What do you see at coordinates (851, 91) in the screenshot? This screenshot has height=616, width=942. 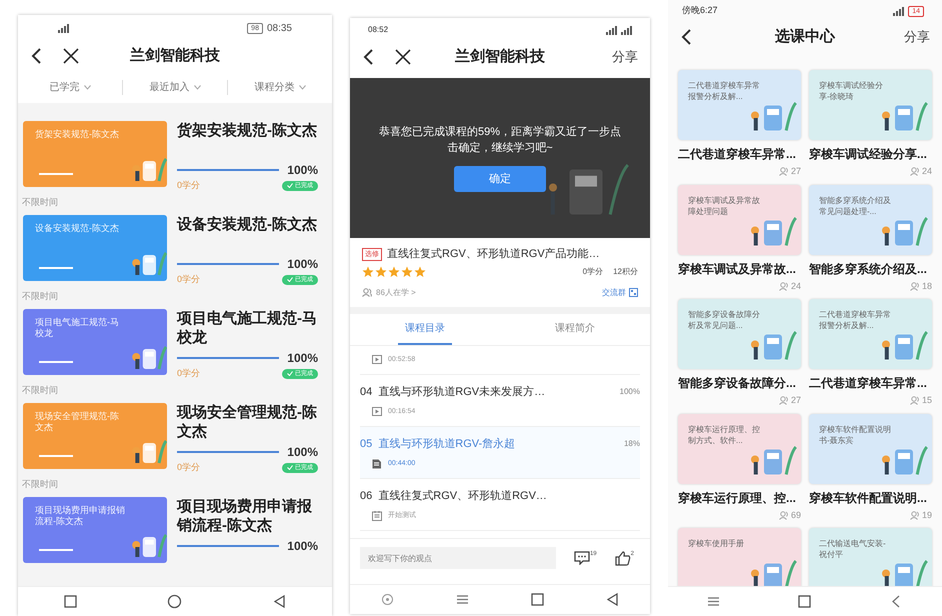 I see `thumbnail-caption: 穿梭车调试经验分享-徐晓琦` at bounding box center [851, 91].